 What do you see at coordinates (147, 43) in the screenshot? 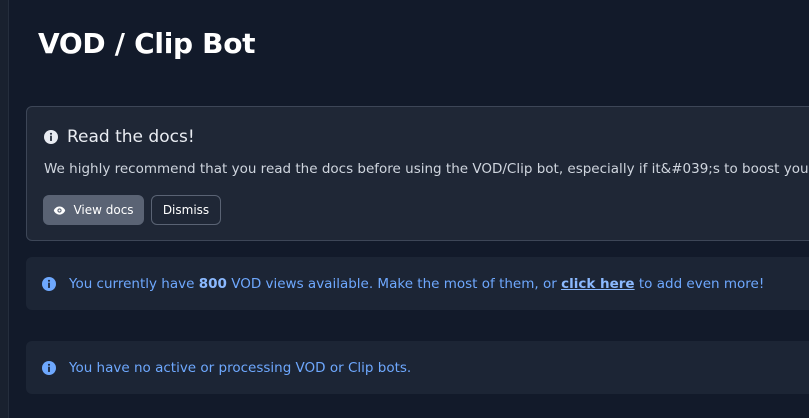
I see `page-title: VOD / Clip Bot` at bounding box center [147, 43].